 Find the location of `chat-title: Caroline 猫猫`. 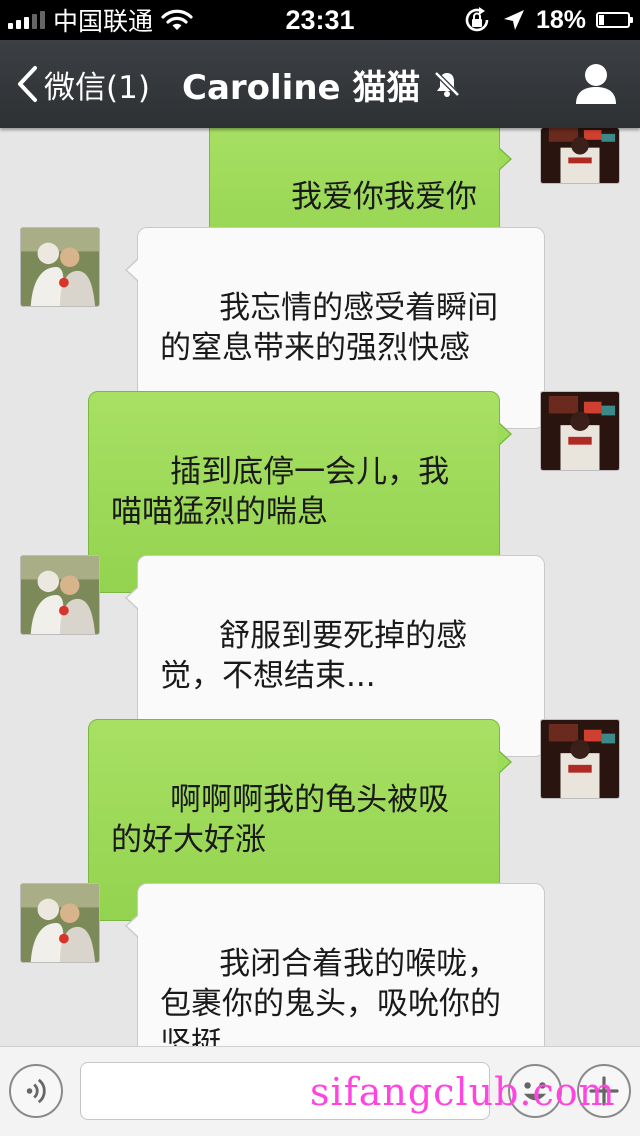

chat-title: Caroline 猫猫 is located at coordinates (322, 84).